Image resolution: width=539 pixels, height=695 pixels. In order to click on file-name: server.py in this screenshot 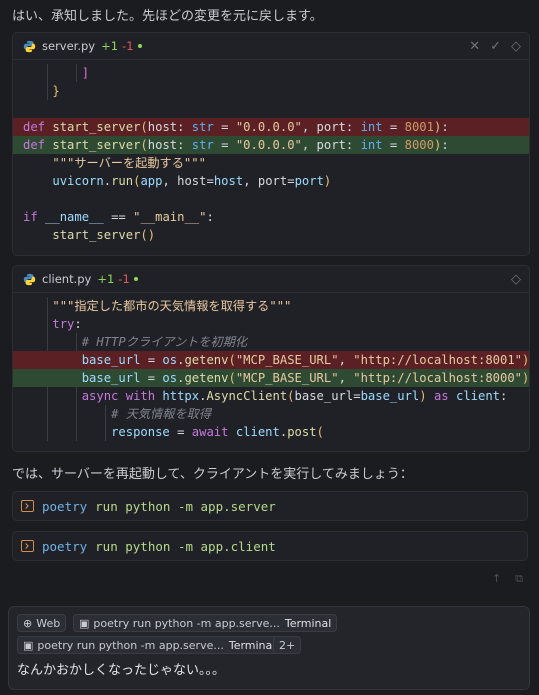, I will do `click(68, 46)`.